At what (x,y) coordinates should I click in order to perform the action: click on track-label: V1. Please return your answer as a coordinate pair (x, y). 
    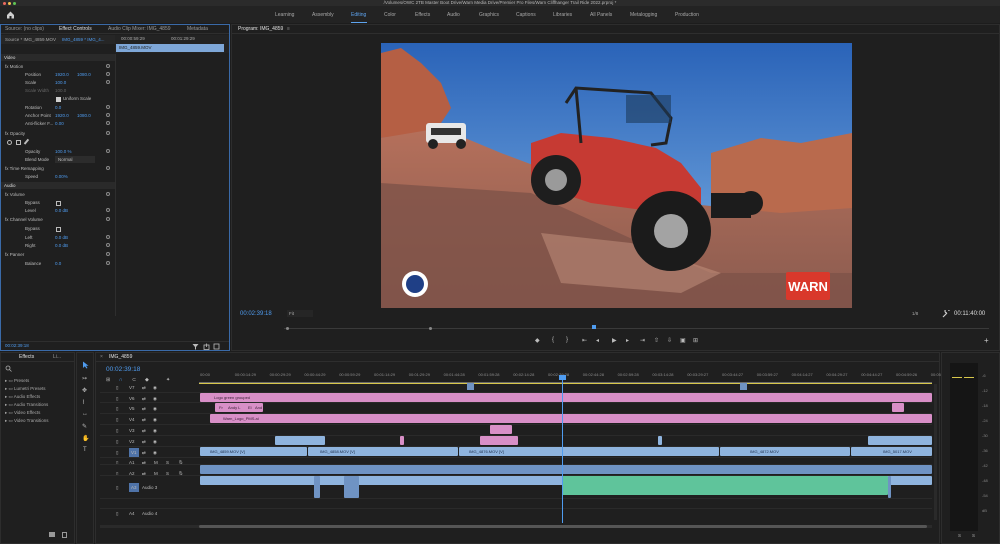
    Looking at the image, I should click on (134, 452).